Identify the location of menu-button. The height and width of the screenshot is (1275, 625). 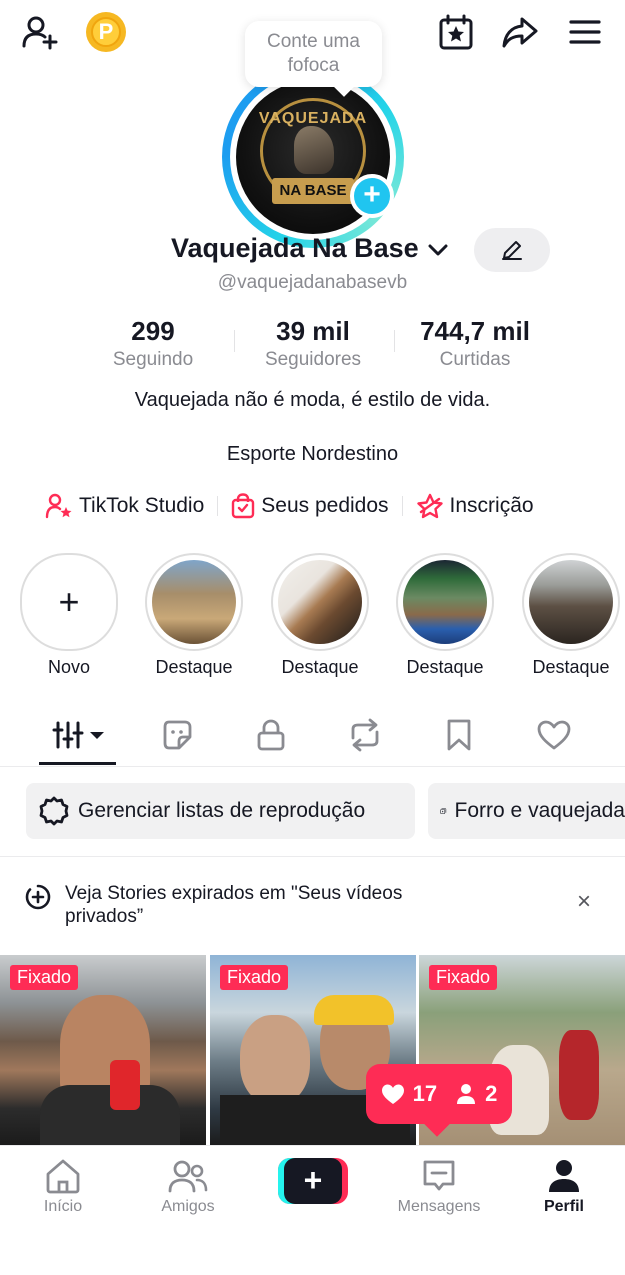
(585, 32).